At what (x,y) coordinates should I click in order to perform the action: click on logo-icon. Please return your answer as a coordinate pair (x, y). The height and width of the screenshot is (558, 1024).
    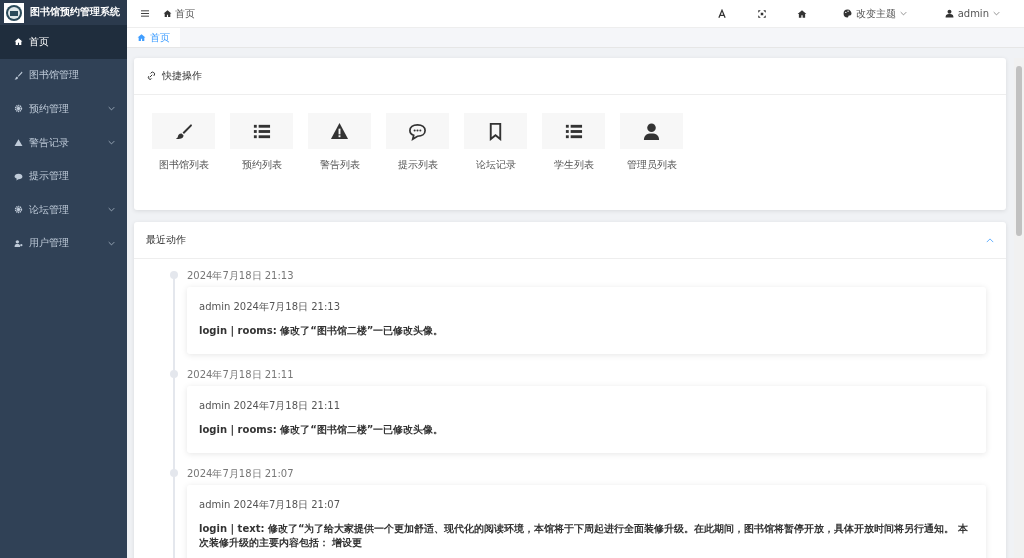
    Looking at the image, I should click on (14, 12).